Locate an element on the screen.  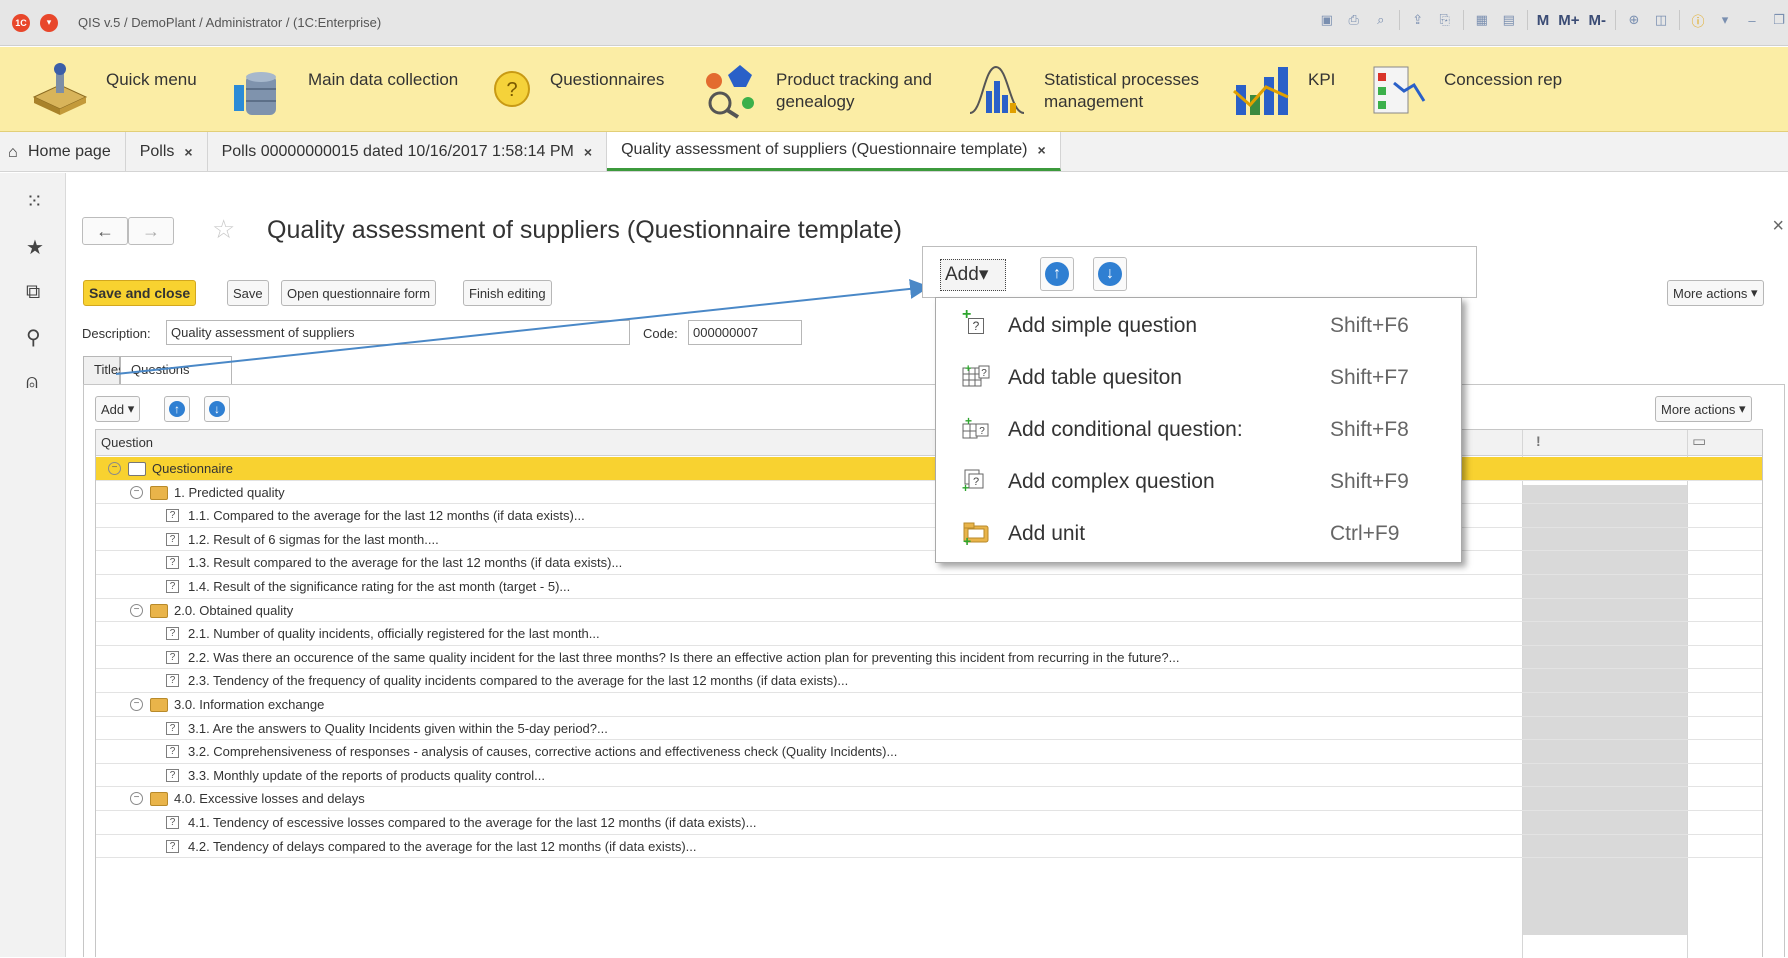
add-table-question-icon: ? + is located at coordinates (976, 375).